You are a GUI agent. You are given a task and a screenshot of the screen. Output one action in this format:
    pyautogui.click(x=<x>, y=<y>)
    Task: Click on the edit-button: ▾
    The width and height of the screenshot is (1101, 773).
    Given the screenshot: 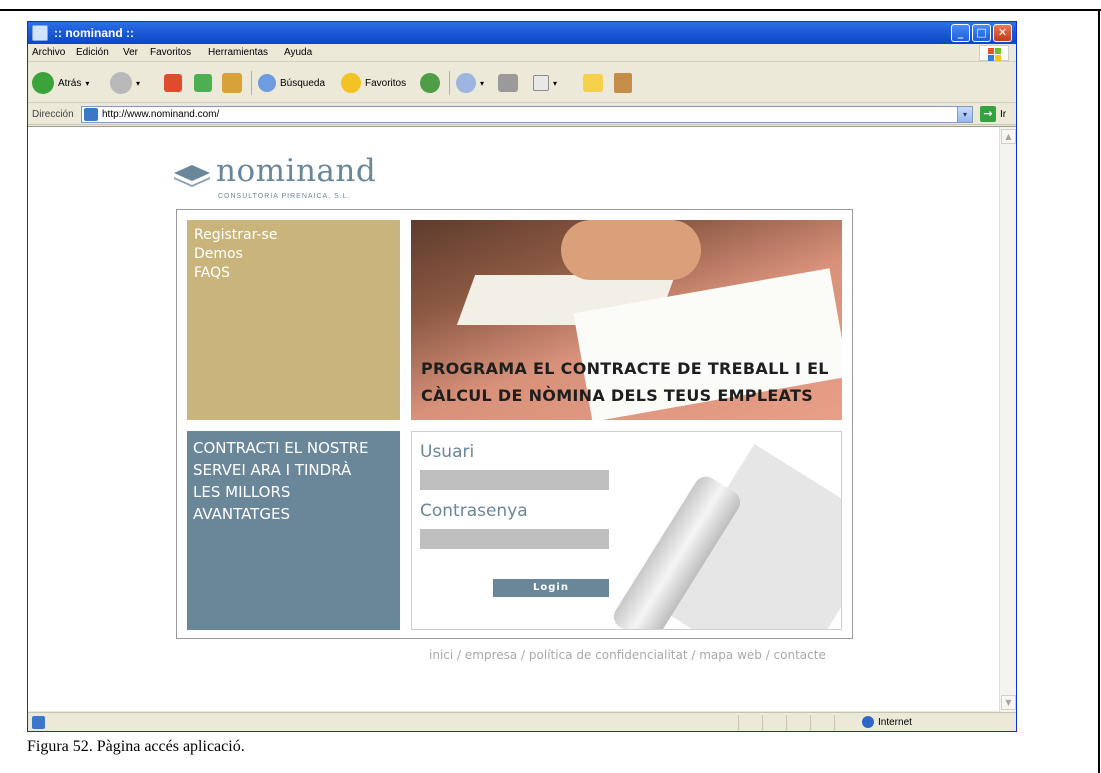 What is the action you would take?
    pyautogui.click(x=545, y=83)
    